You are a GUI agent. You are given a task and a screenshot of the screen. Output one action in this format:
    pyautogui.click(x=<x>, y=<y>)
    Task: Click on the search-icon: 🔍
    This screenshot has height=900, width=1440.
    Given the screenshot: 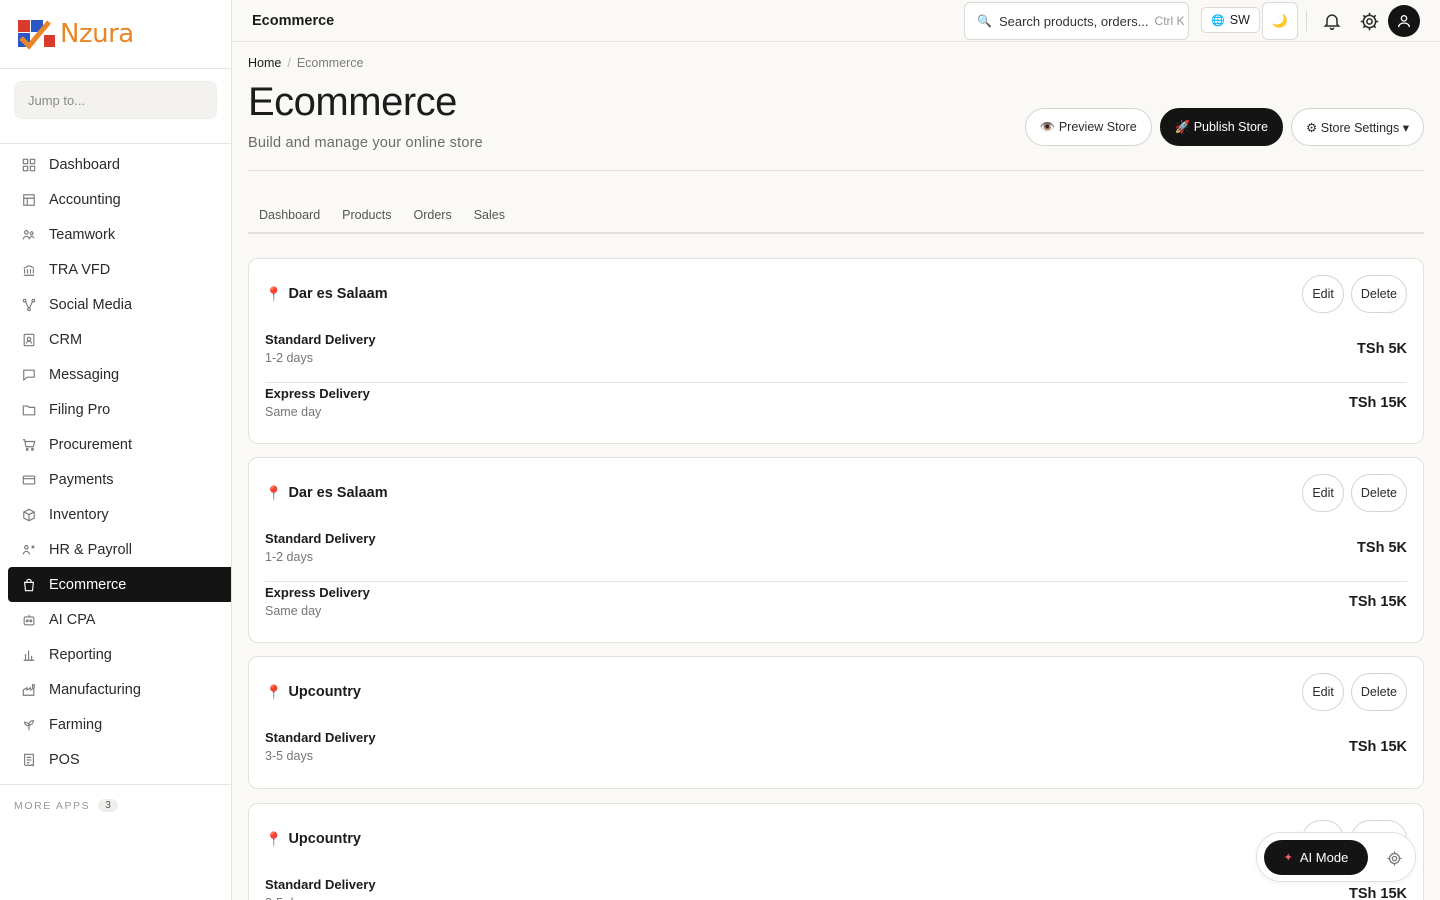 What is the action you would take?
    pyautogui.click(x=984, y=21)
    